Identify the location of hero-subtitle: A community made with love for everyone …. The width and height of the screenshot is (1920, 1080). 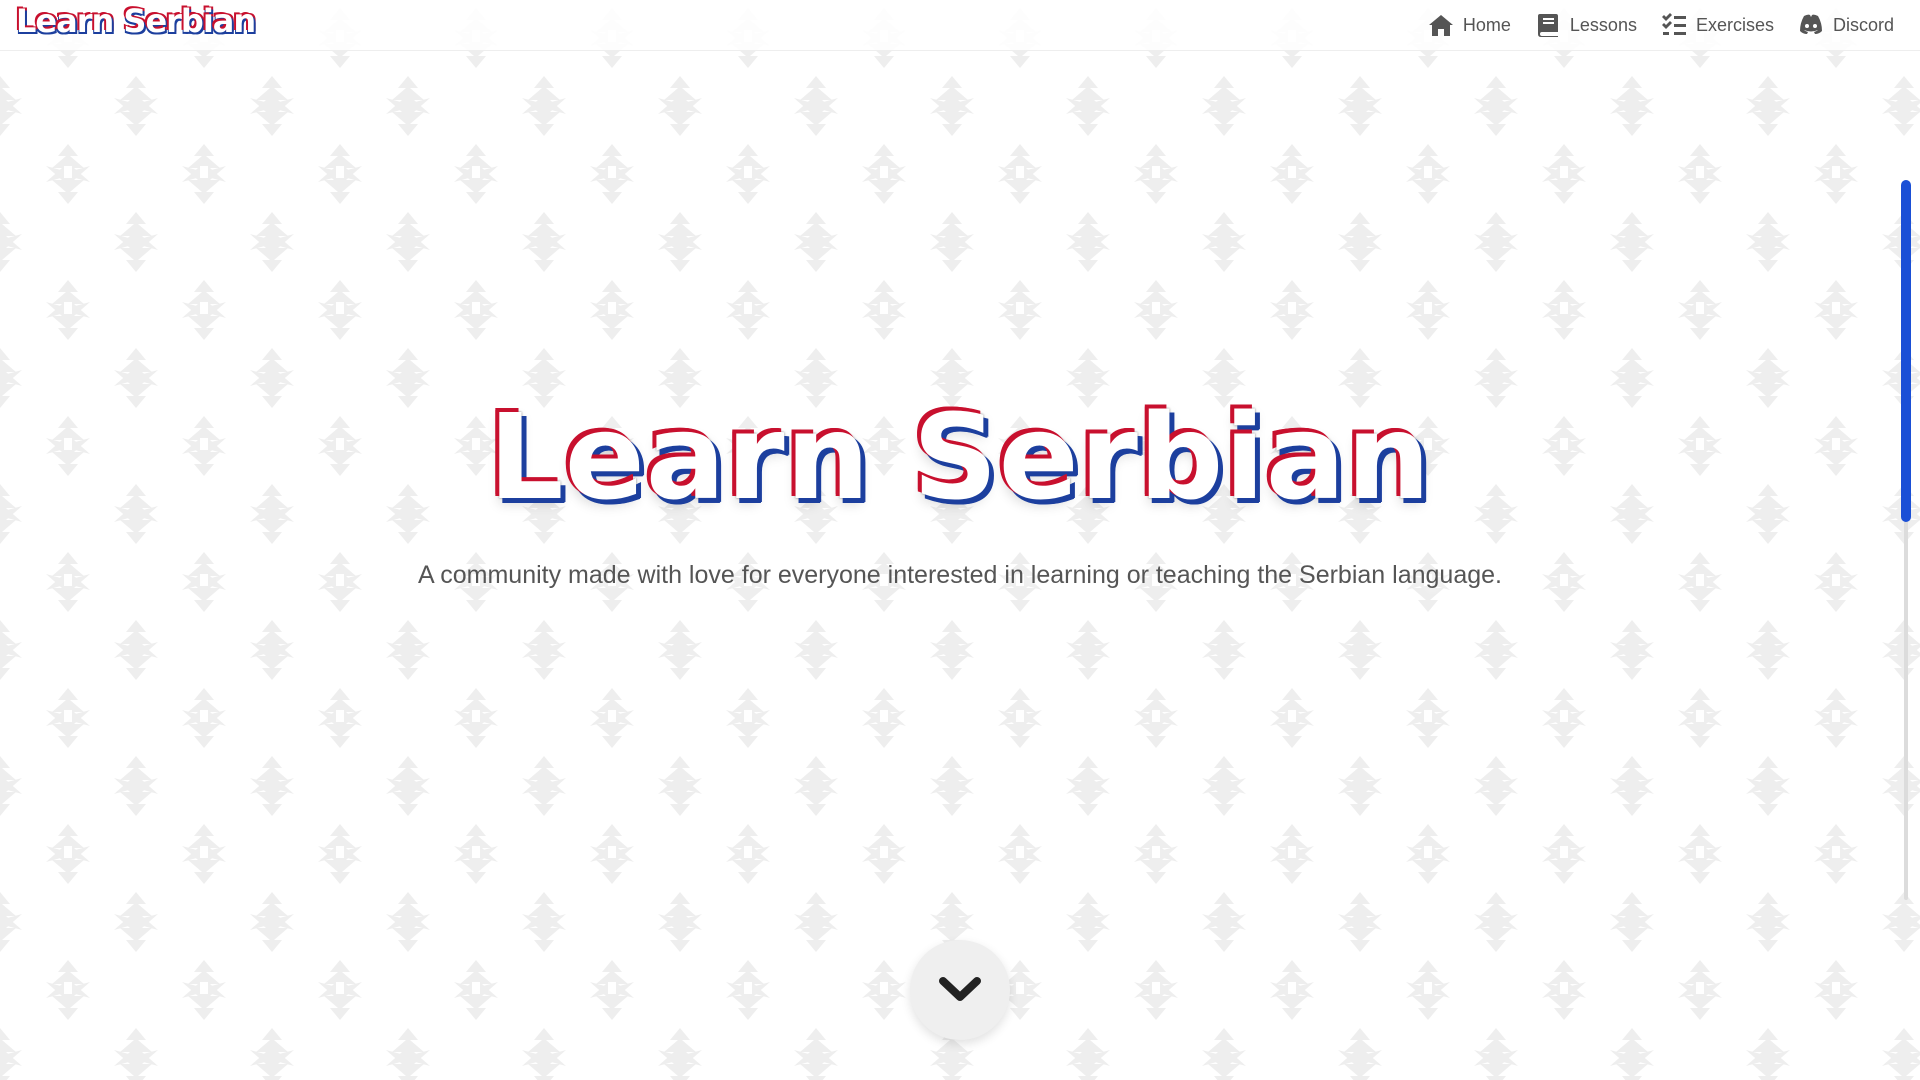
(960, 575).